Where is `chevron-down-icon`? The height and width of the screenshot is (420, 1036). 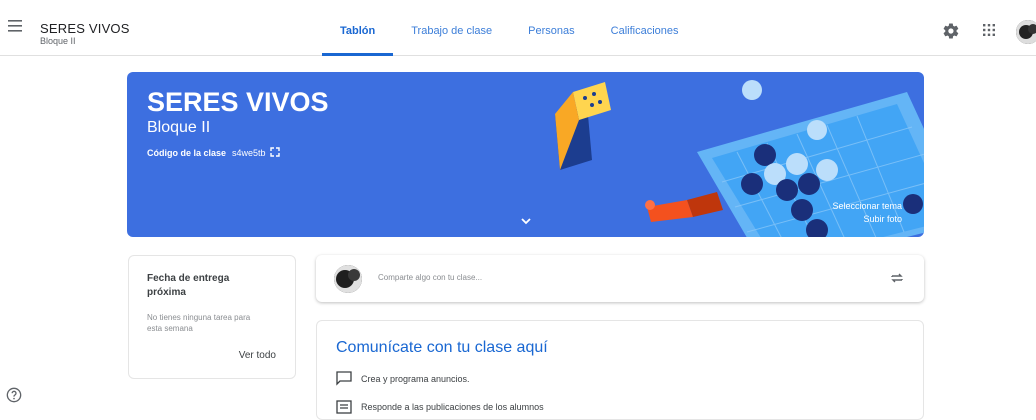 chevron-down-icon is located at coordinates (526, 221).